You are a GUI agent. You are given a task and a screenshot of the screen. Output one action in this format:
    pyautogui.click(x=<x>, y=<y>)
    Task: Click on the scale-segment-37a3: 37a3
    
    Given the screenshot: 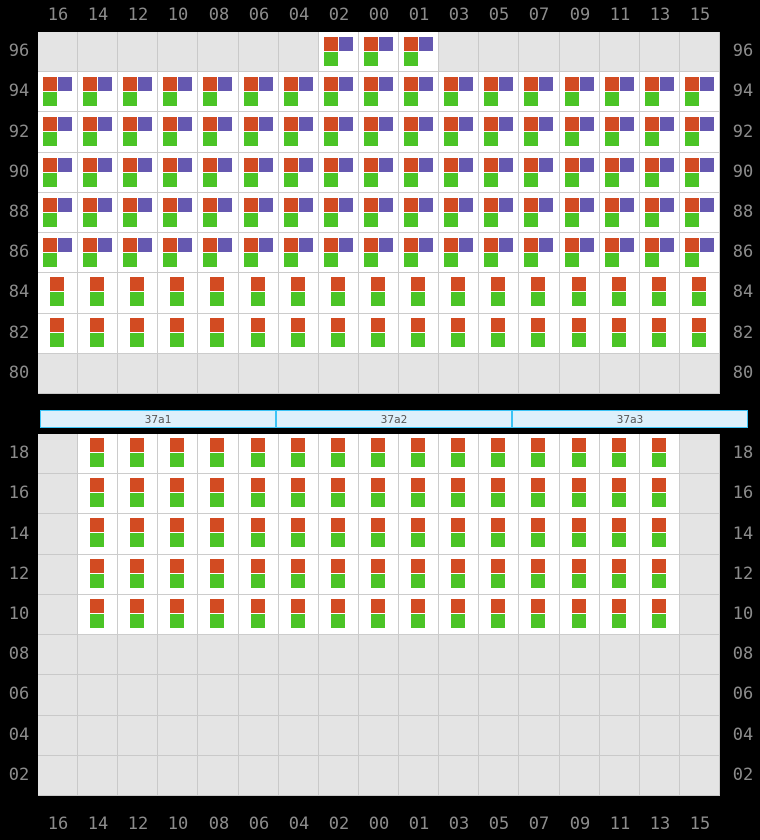 What is the action you would take?
    pyautogui.click(x=630, y=419)
    